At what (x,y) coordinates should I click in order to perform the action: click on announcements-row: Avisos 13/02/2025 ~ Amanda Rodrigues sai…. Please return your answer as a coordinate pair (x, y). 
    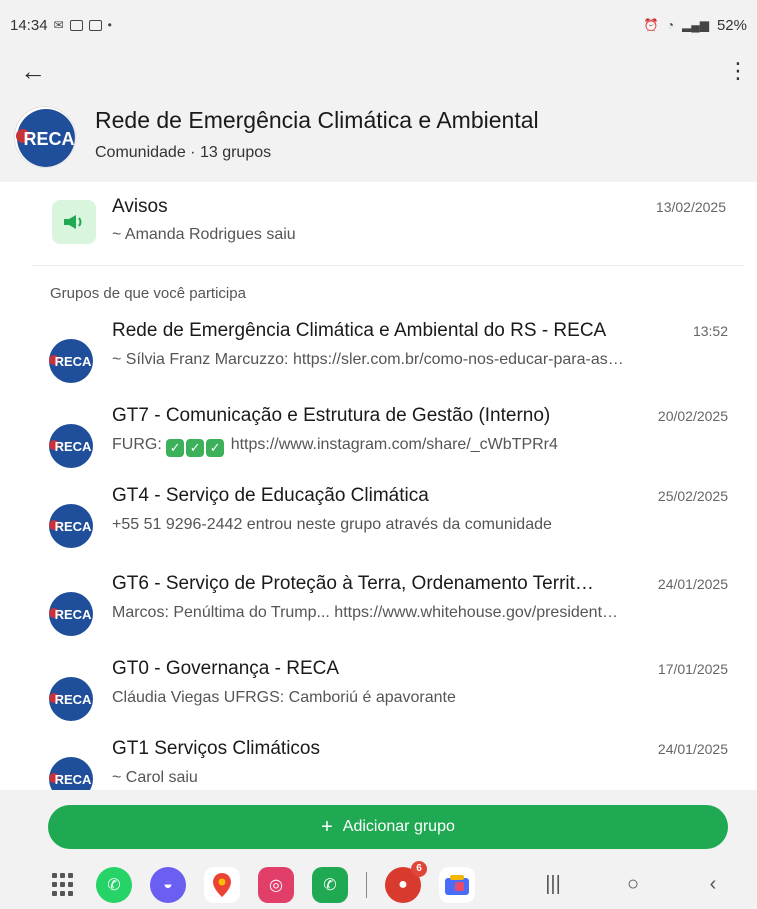
    Looking at the image, I should click on (388, 224).